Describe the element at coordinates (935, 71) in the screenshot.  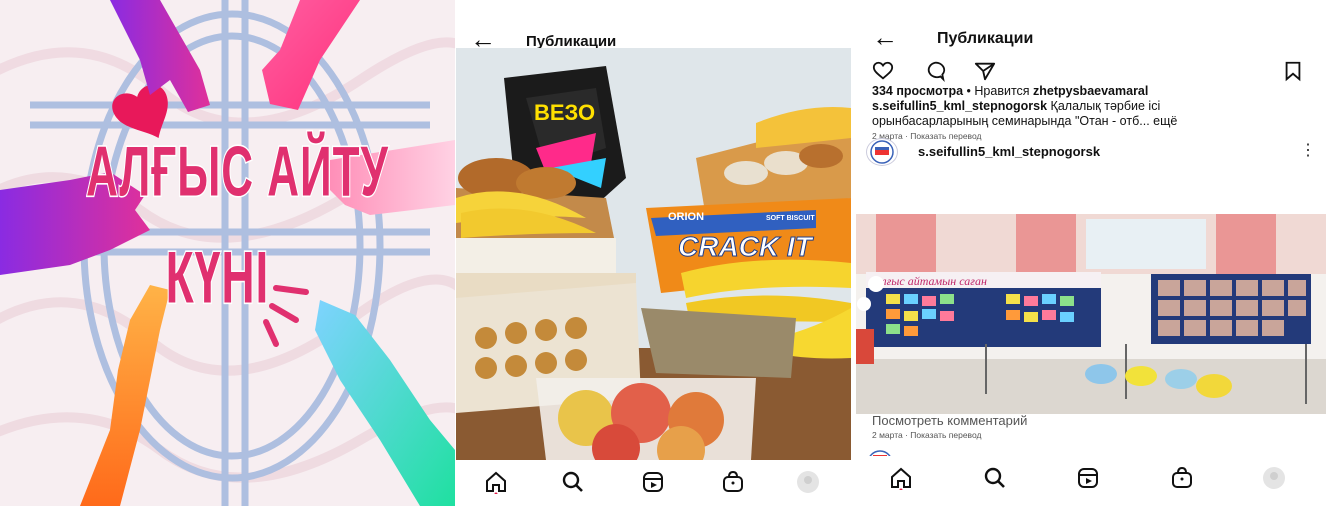
I see `comment-icon` at that location.